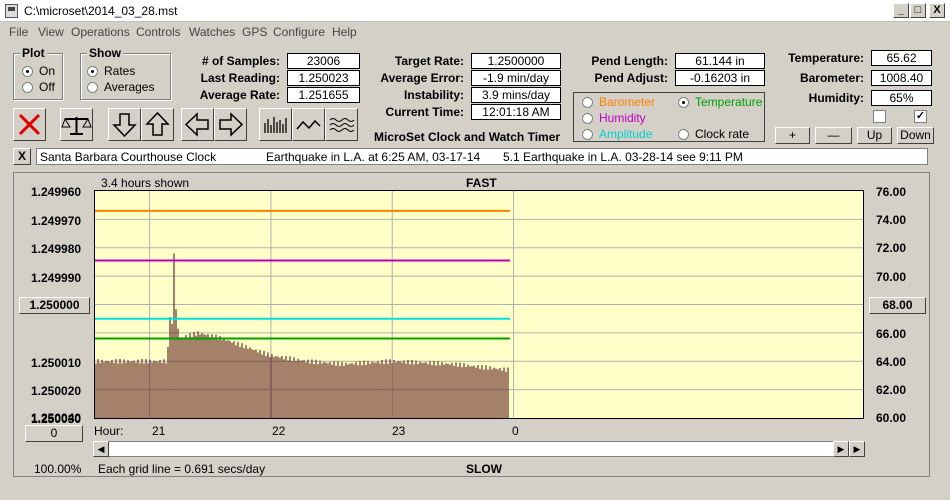  I want to click on center-value-button: 1.250000, so click(54, 305).